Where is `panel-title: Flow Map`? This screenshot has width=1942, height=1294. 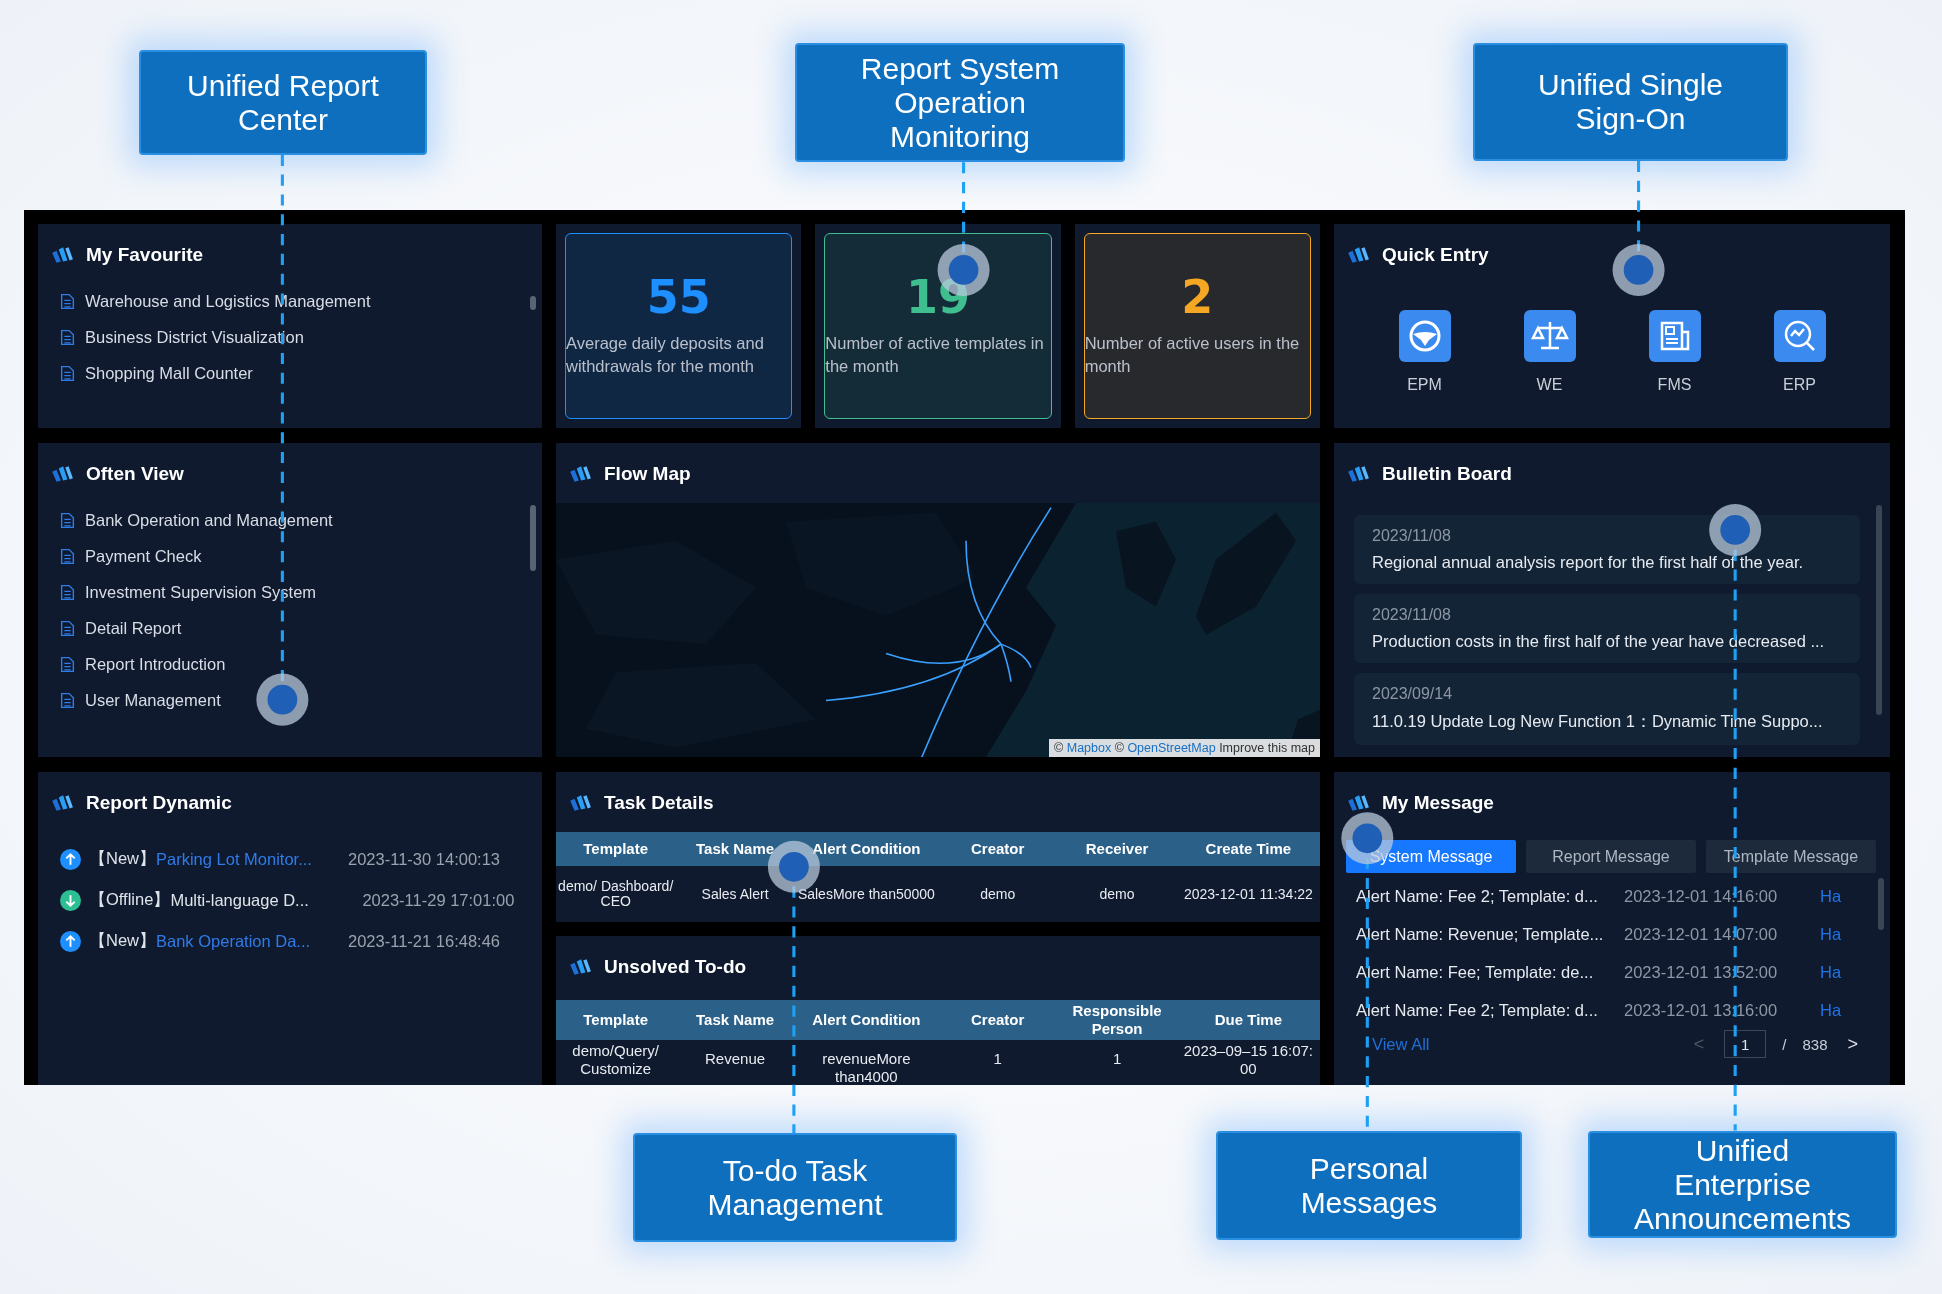 panel-title: Flow Map is located at coordinates (647, 474).